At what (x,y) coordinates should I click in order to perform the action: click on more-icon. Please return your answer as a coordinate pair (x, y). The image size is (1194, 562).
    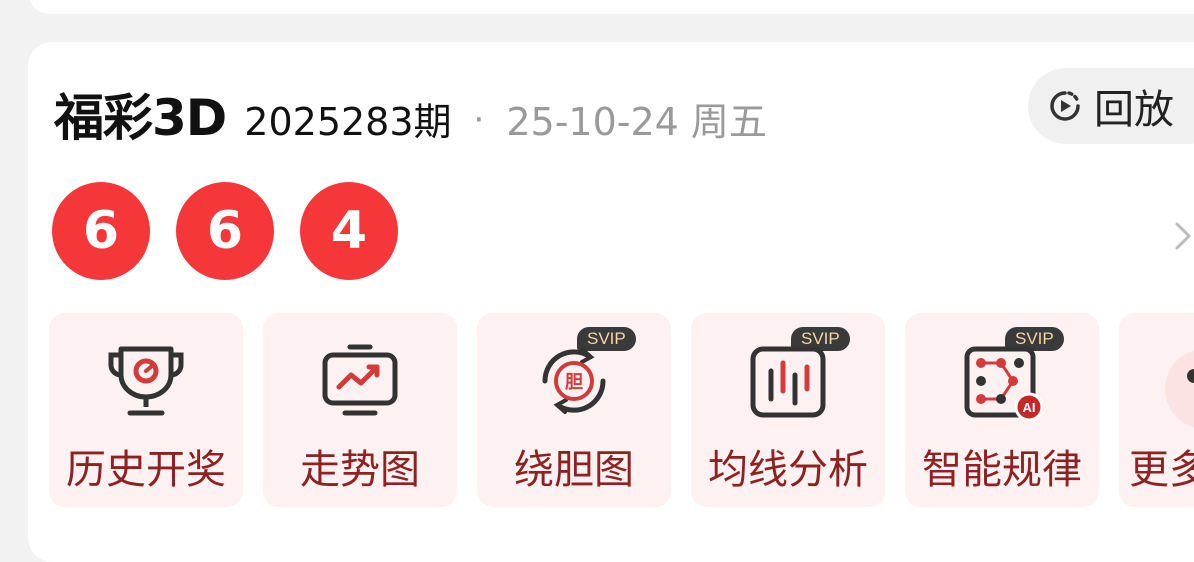
    Looking at the image, I should click on (1179, 389).